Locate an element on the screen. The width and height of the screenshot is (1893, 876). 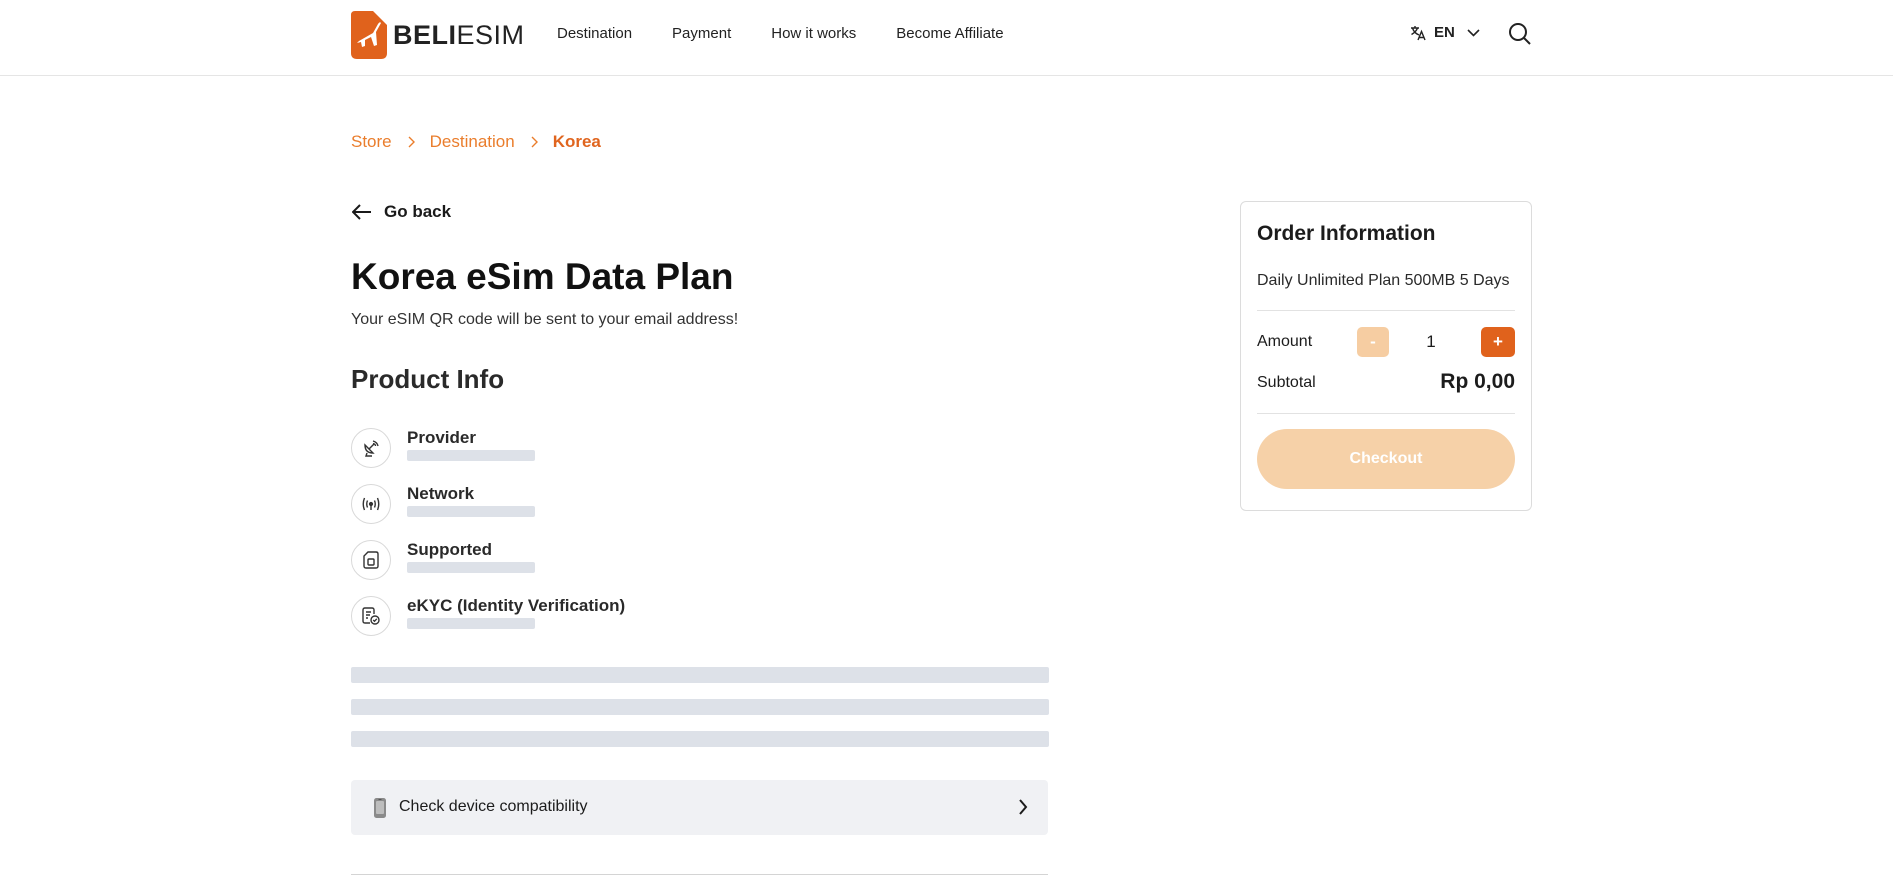
check-compatibility-label: Check device compatibility is located at coordinates (493, 806).